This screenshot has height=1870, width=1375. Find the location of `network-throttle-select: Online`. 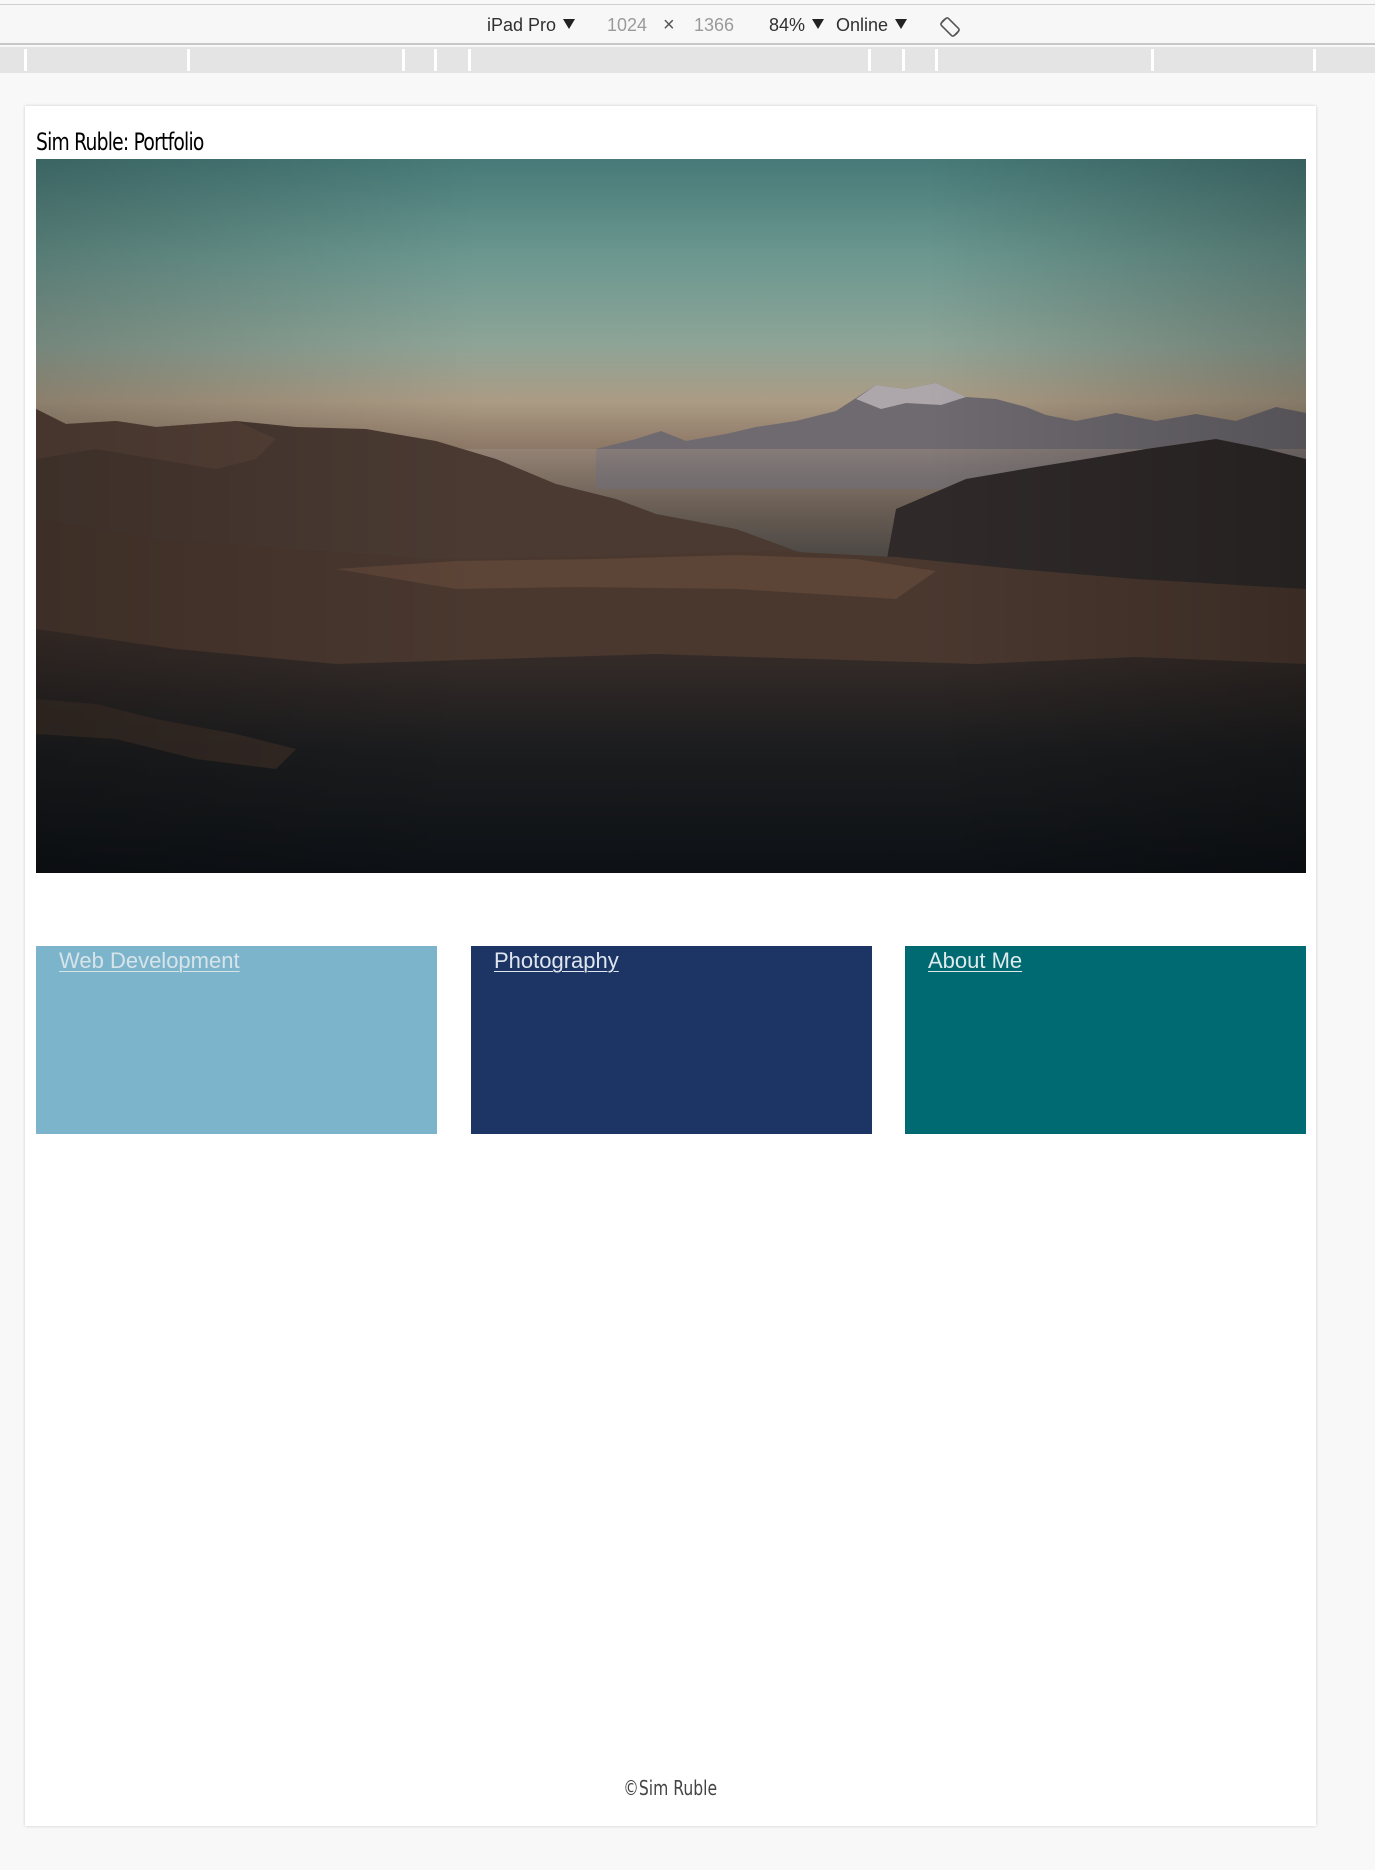

network-throttle-select: Online is located at coordinates (872, 25).